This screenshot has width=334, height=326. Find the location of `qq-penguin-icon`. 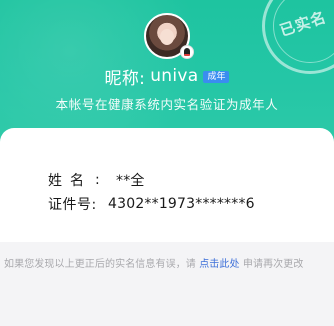

qq-penguin-icon is located at coordinates (187, 52).